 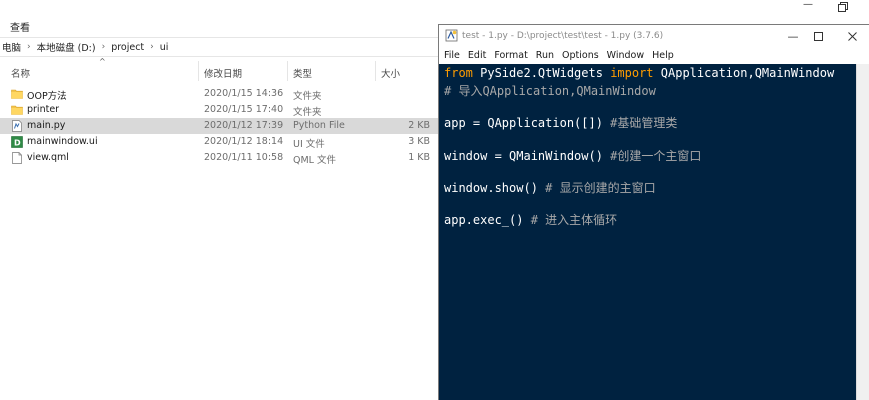 I want to click on breadcrumb-item-ui: ui, so click(x=164, y=47).